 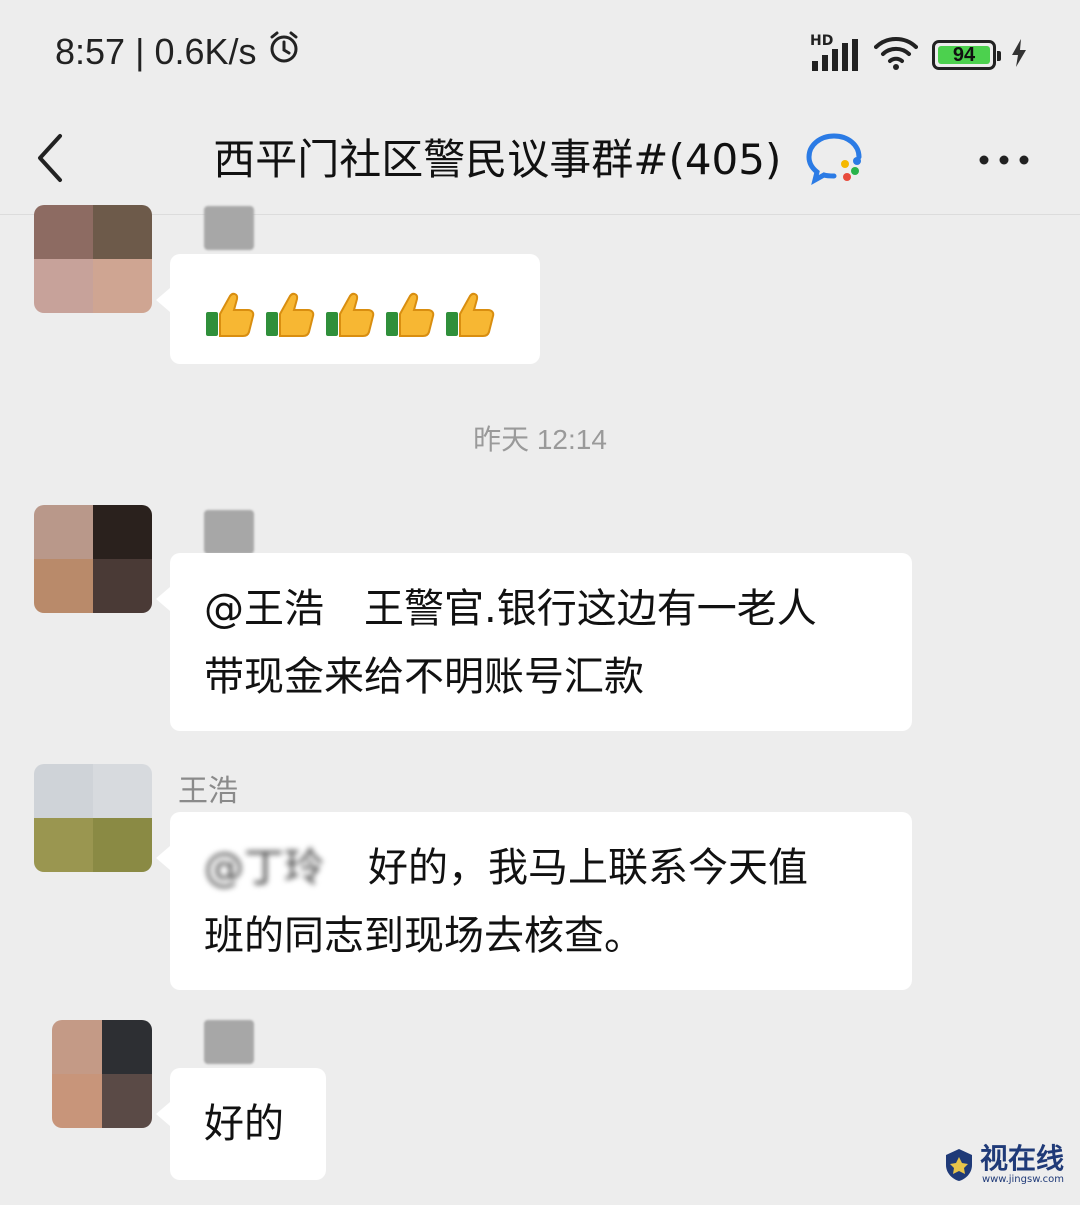 I want to click on watermark-url: www.jingsw.com, so click(x=1022, y=1179).